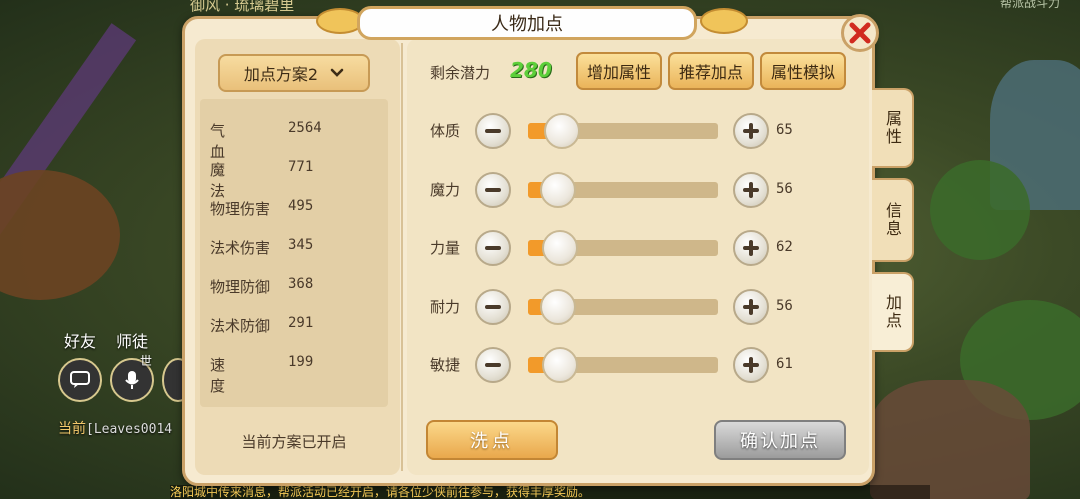 This screenshot has height=499, width=1080. What do you see at coordinates (242, 7) in the screenshot?
I see `location-name: 御风 · 琉璃碧里` at bounding box center [242, 7].